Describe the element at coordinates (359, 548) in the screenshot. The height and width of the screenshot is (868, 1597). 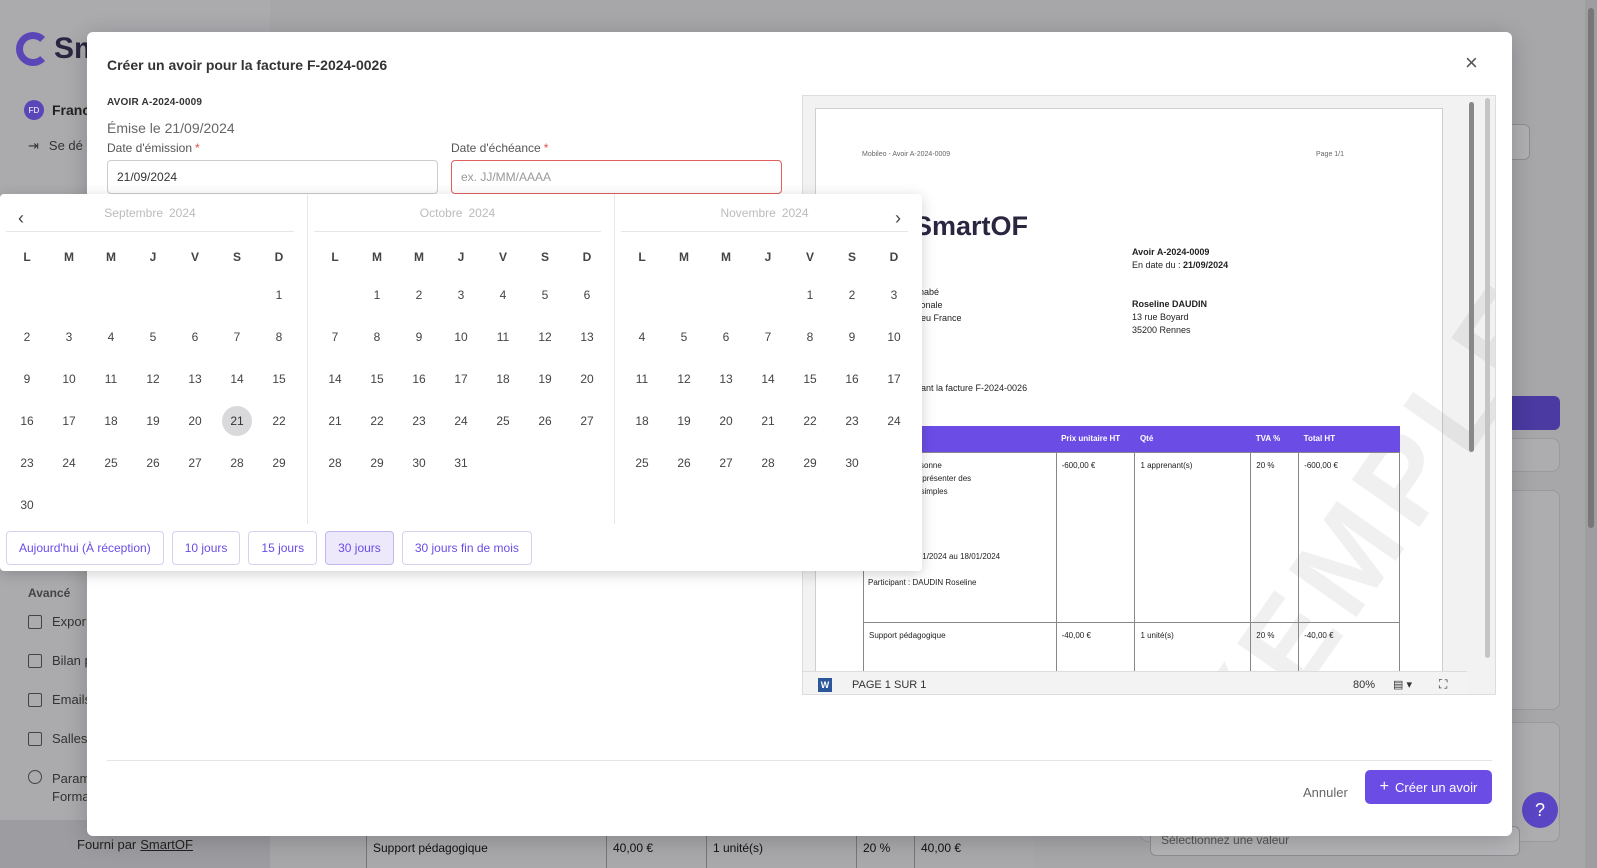
I see `preset-button: 30 jours` at that location.